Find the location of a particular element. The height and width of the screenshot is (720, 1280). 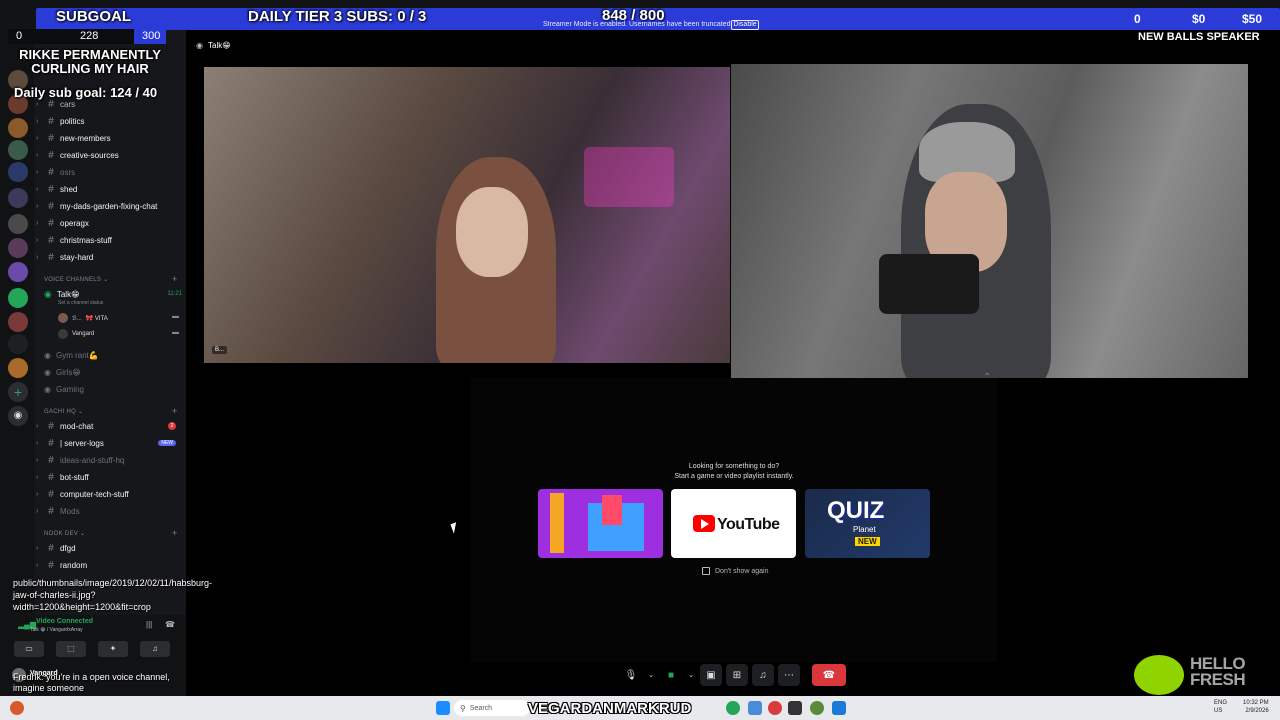

channel-item: › # osrs is located at coordinates (109, 172).